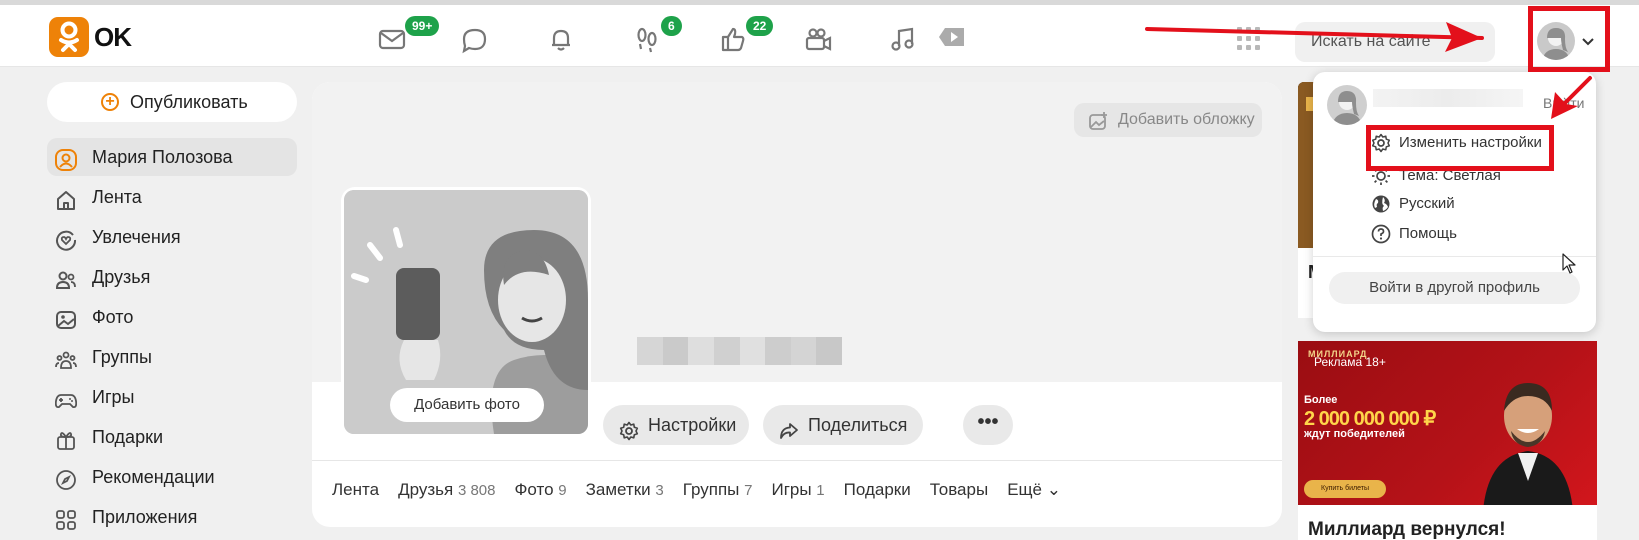  I want to click on mail-icon, so click(392, 39).